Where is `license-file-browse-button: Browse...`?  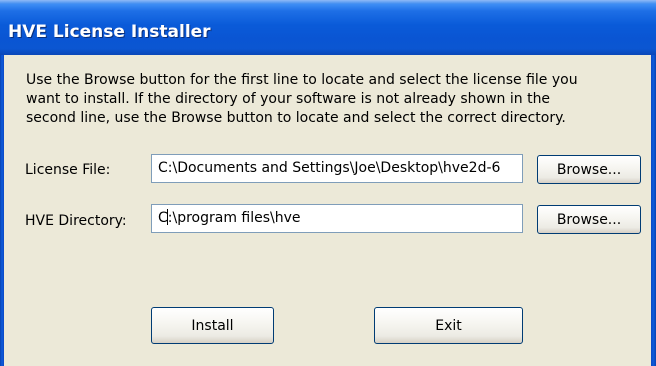 license-file-browse-button: Browse... is located at coordinates (589, 169).